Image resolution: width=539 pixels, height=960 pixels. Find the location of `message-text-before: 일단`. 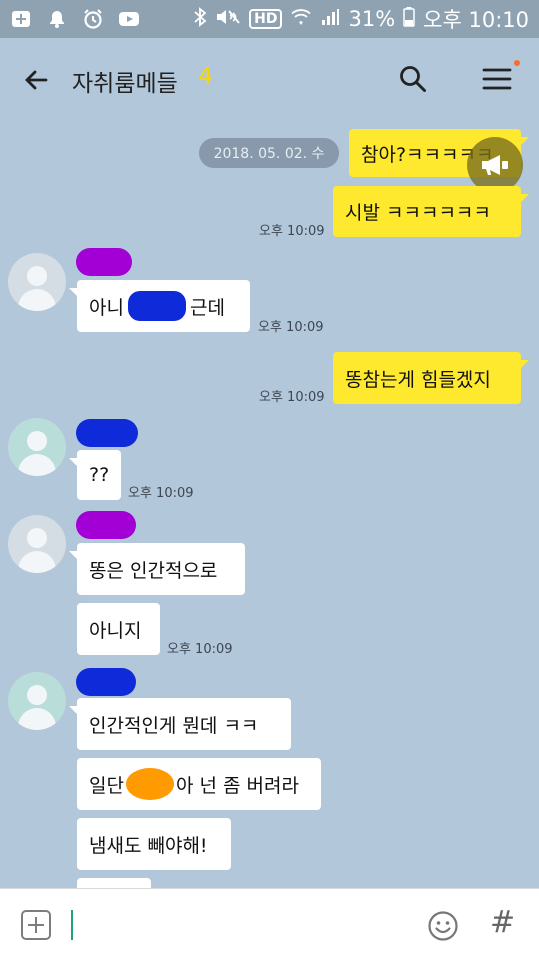

message-text-before: 일단 is located at coordinates (106, 785).